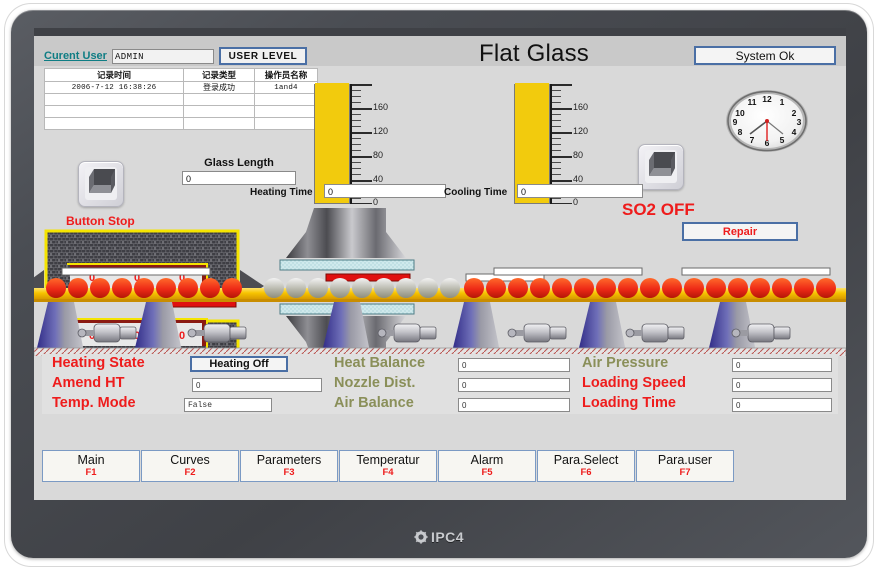  I want to click on so2-switch, so click(661, 167).